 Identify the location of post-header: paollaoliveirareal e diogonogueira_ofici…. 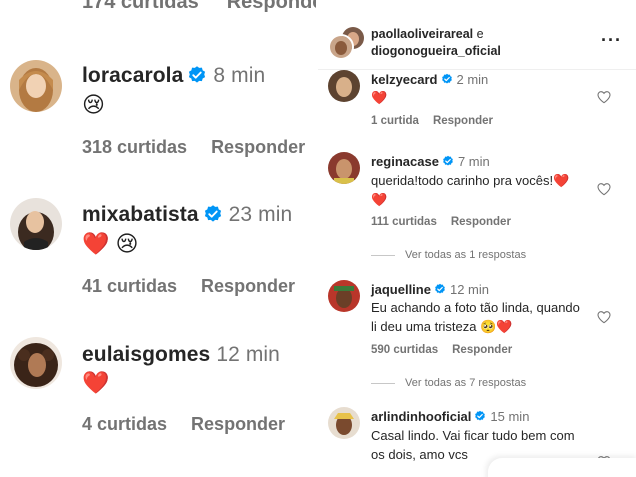
(477, 35).